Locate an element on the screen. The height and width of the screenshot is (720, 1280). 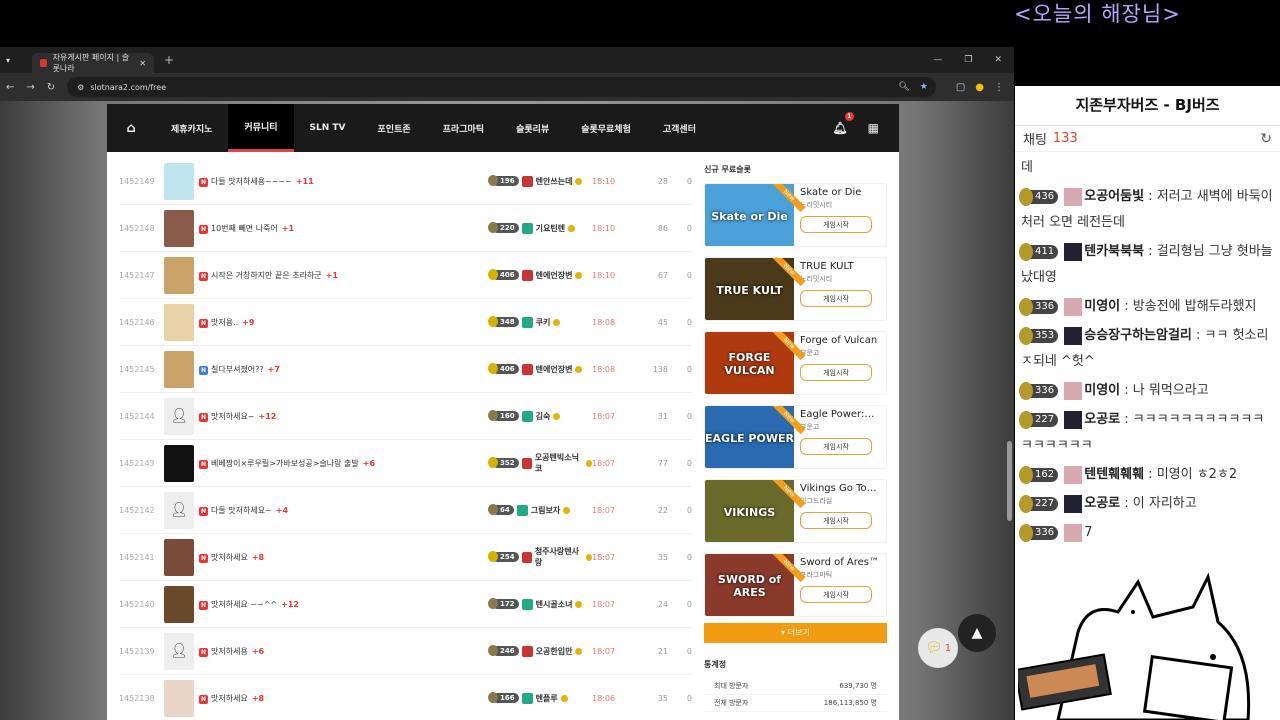
game-thumbnail: EAGLE POWER is located at coordinates (749, 437).